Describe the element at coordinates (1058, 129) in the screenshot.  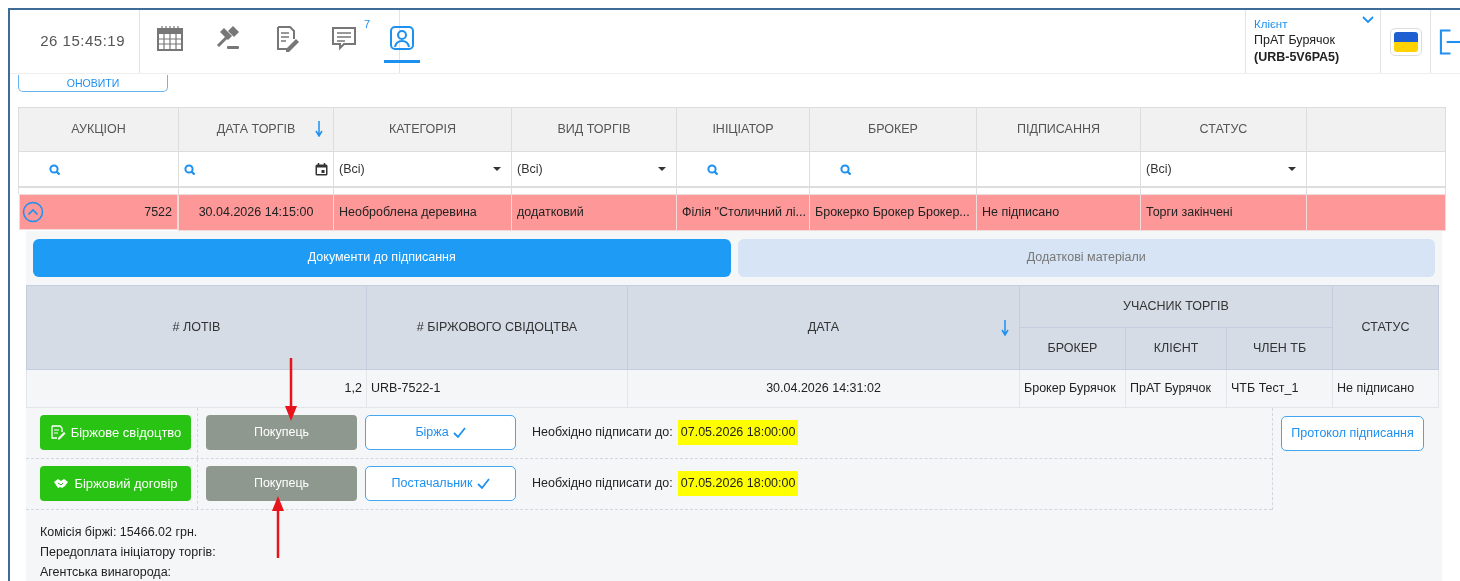
I see `column-header: ПІДПИСАННЯ` at that location.